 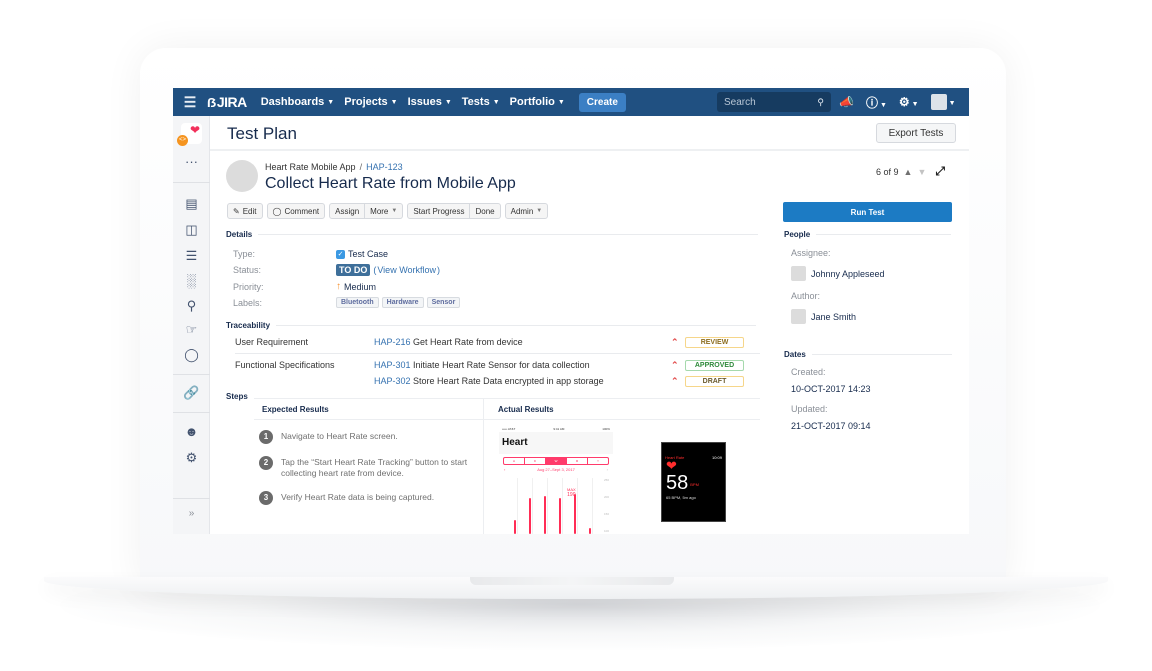 I want to click on nav-dashboards: Dashboards ▼, so click(x=298, y=102).